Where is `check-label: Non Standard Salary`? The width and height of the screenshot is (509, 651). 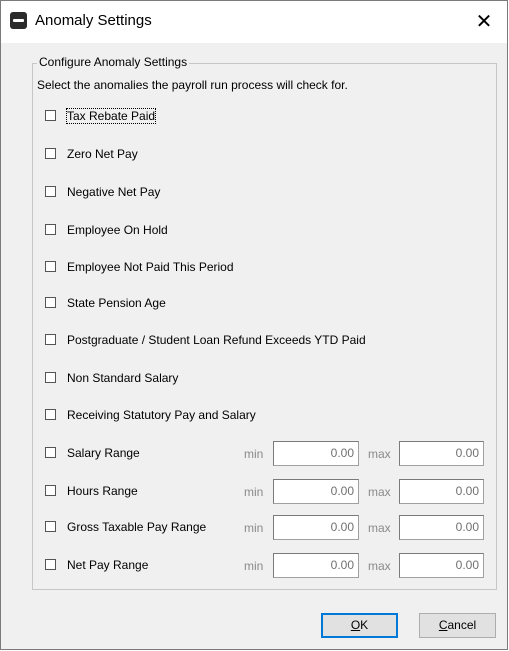 check-label: Non Standard Salary is located at coordinates (123, 378).